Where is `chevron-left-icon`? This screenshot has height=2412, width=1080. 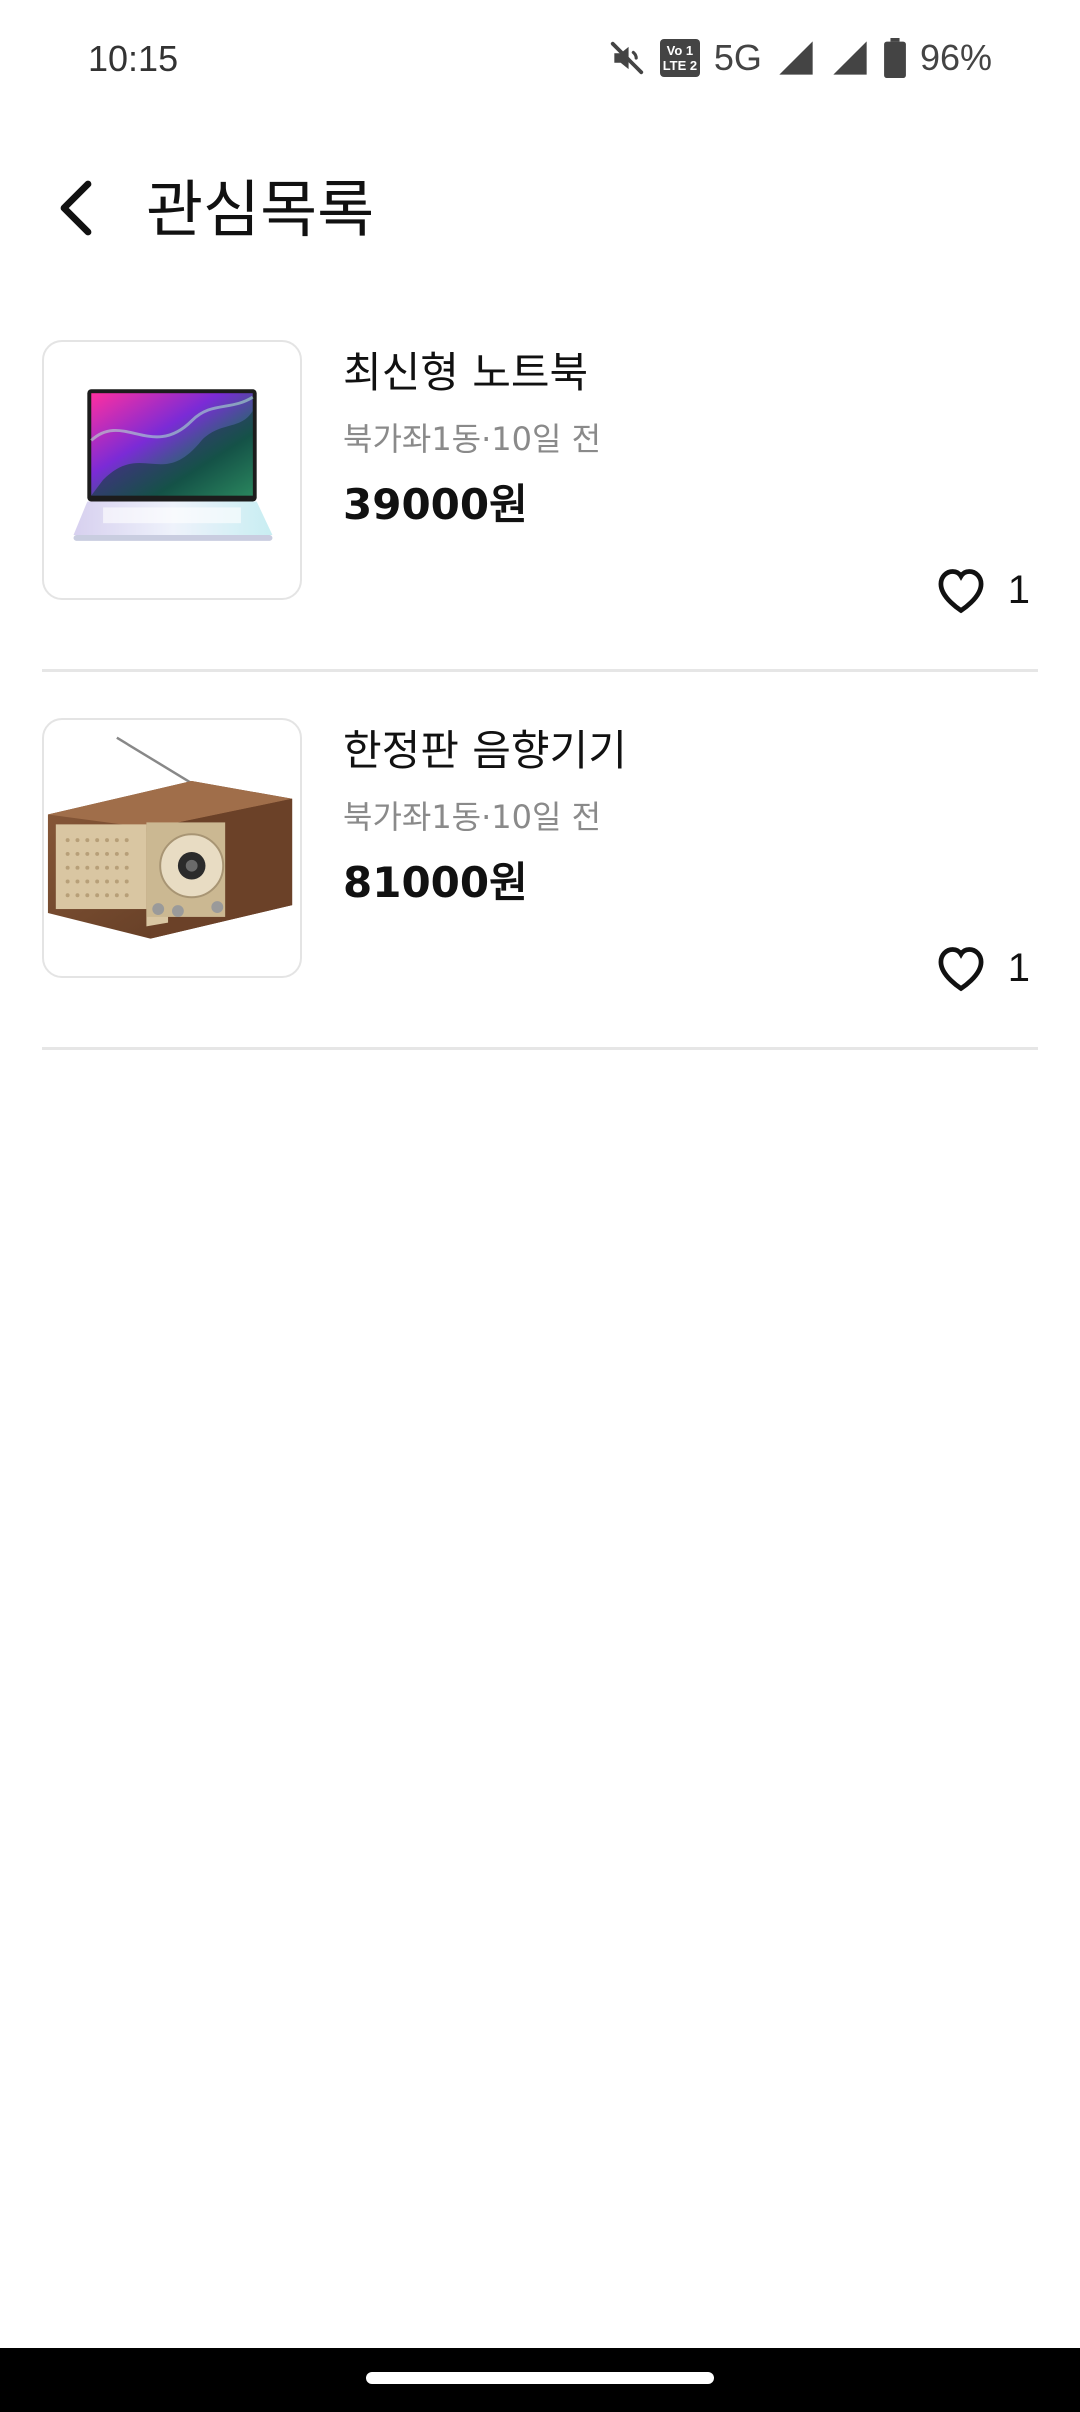
chevron-left-icon is located at coordinates (76, 210).